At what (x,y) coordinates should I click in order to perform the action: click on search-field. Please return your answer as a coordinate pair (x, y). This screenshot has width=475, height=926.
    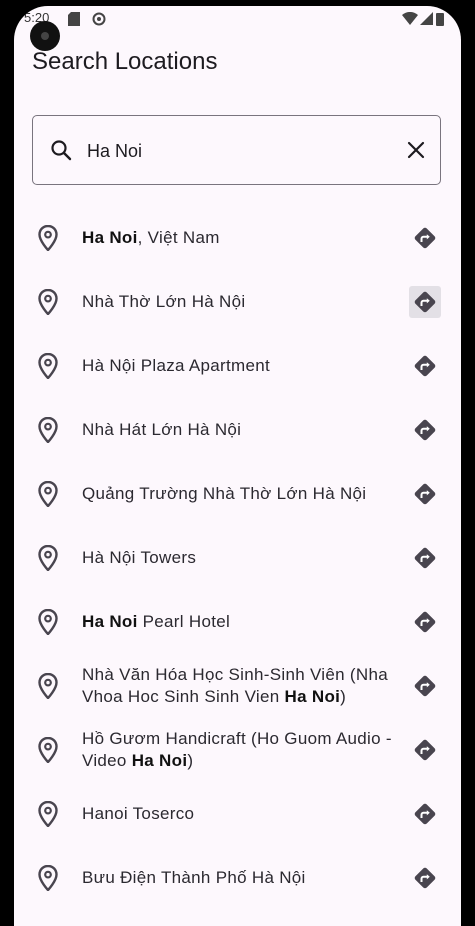
    Looking at the image, I should click on (236, 150).